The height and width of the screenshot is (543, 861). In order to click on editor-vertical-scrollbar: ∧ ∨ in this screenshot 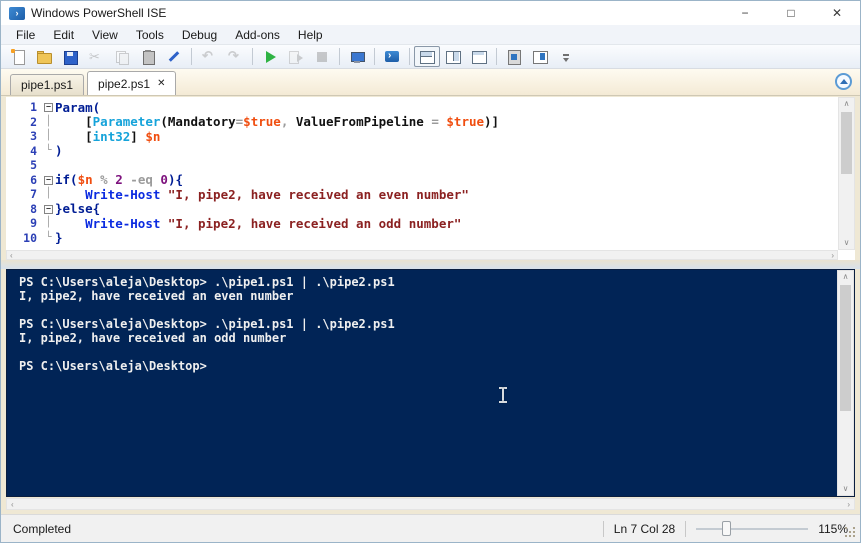, I will do `click(846, 173)`.